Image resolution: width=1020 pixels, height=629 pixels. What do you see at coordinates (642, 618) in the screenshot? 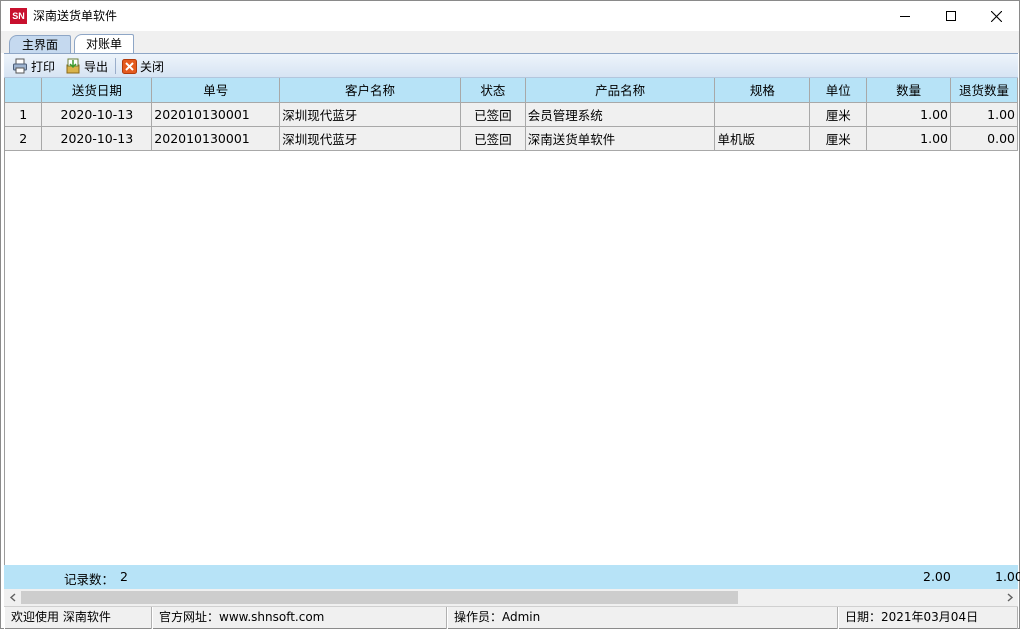
I see `status-operator: 操作员：Admin` at bounding box center [642, 618].